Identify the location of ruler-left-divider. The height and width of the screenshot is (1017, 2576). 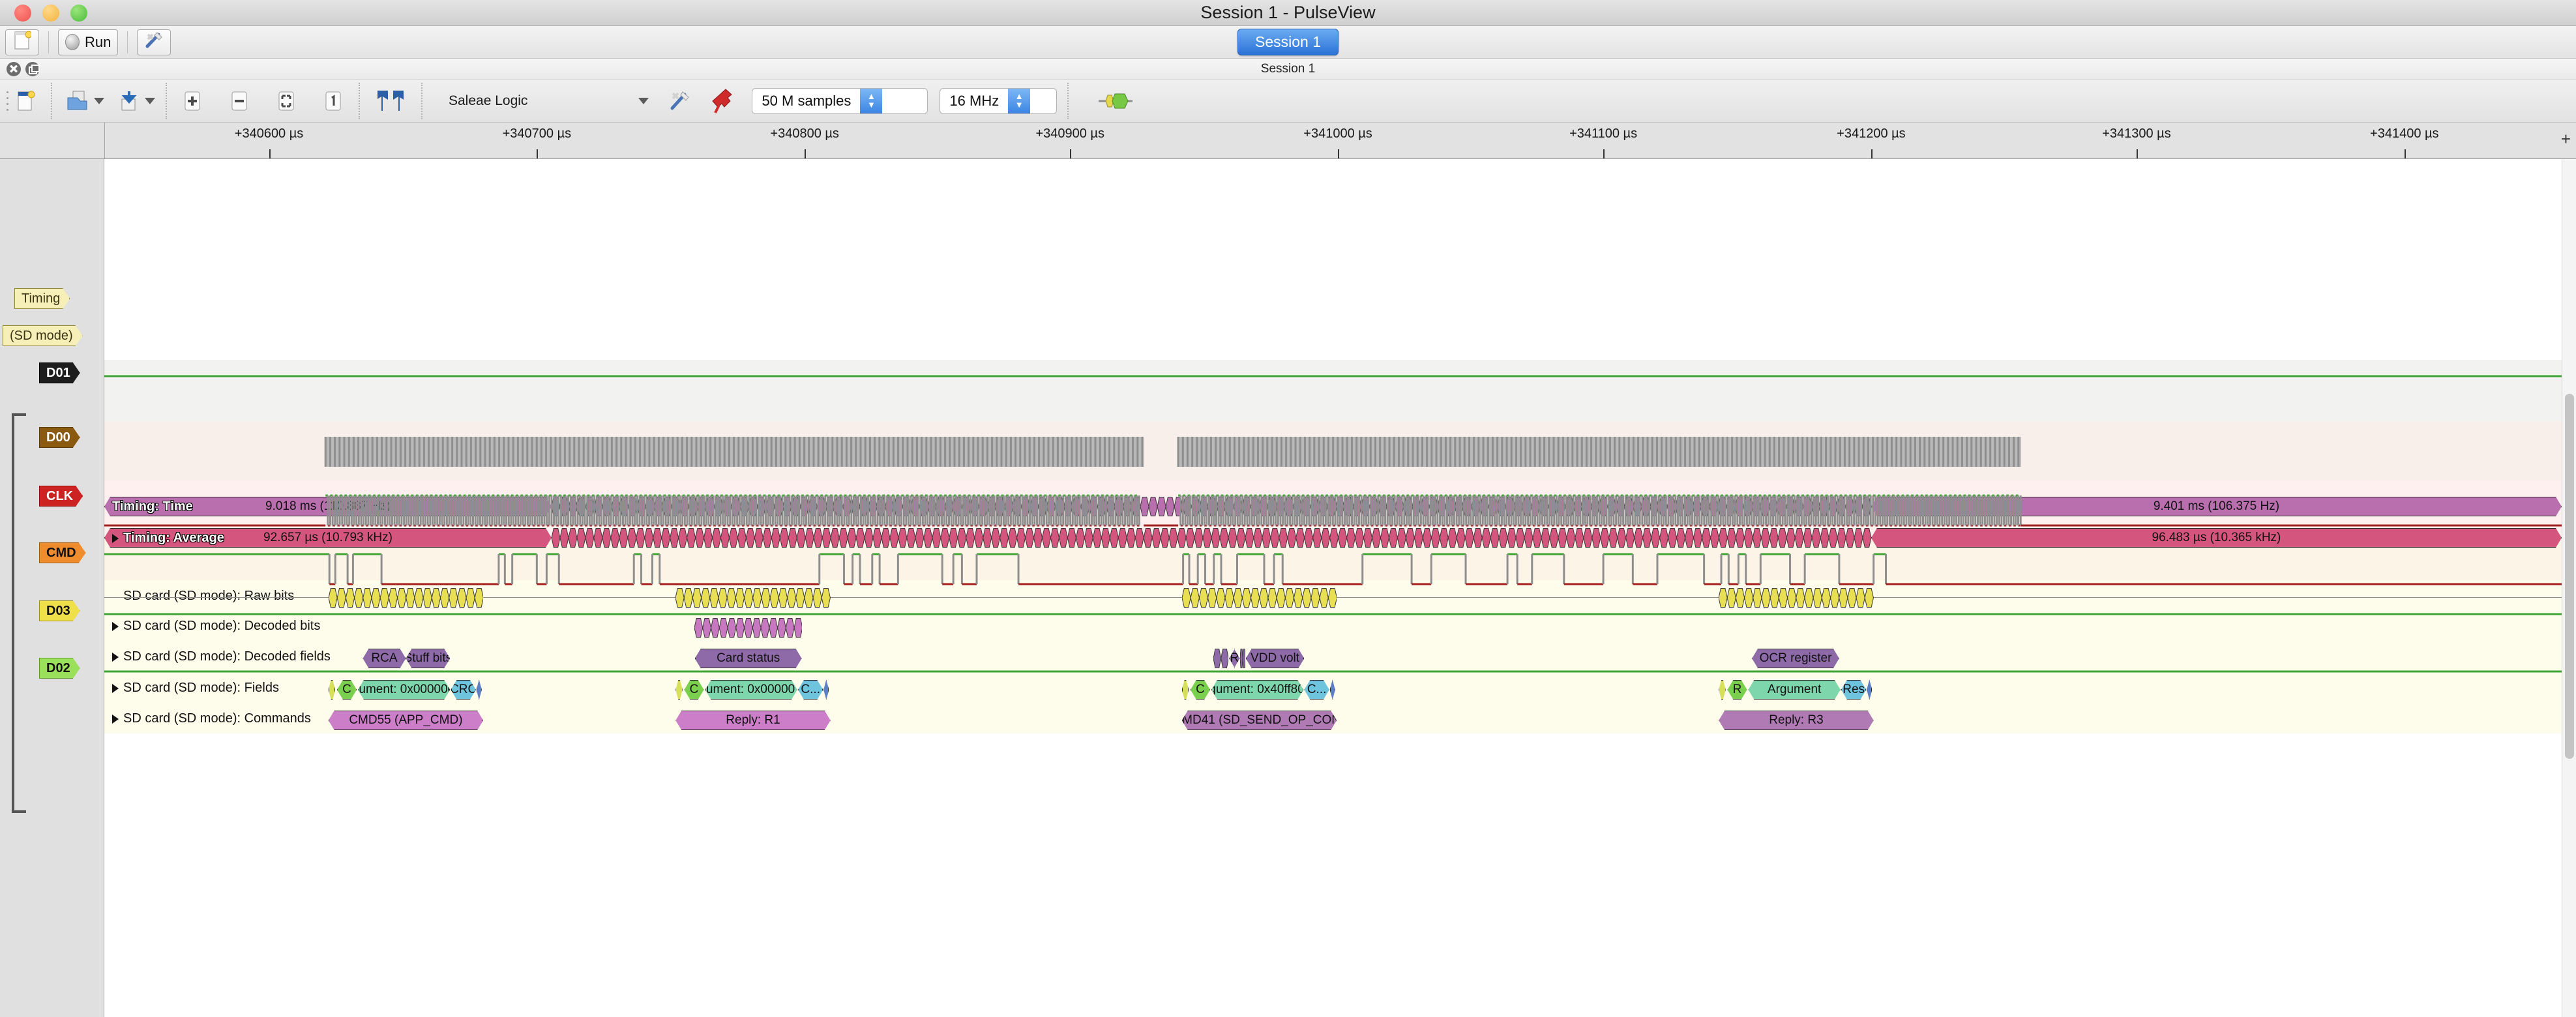
(104, 140).